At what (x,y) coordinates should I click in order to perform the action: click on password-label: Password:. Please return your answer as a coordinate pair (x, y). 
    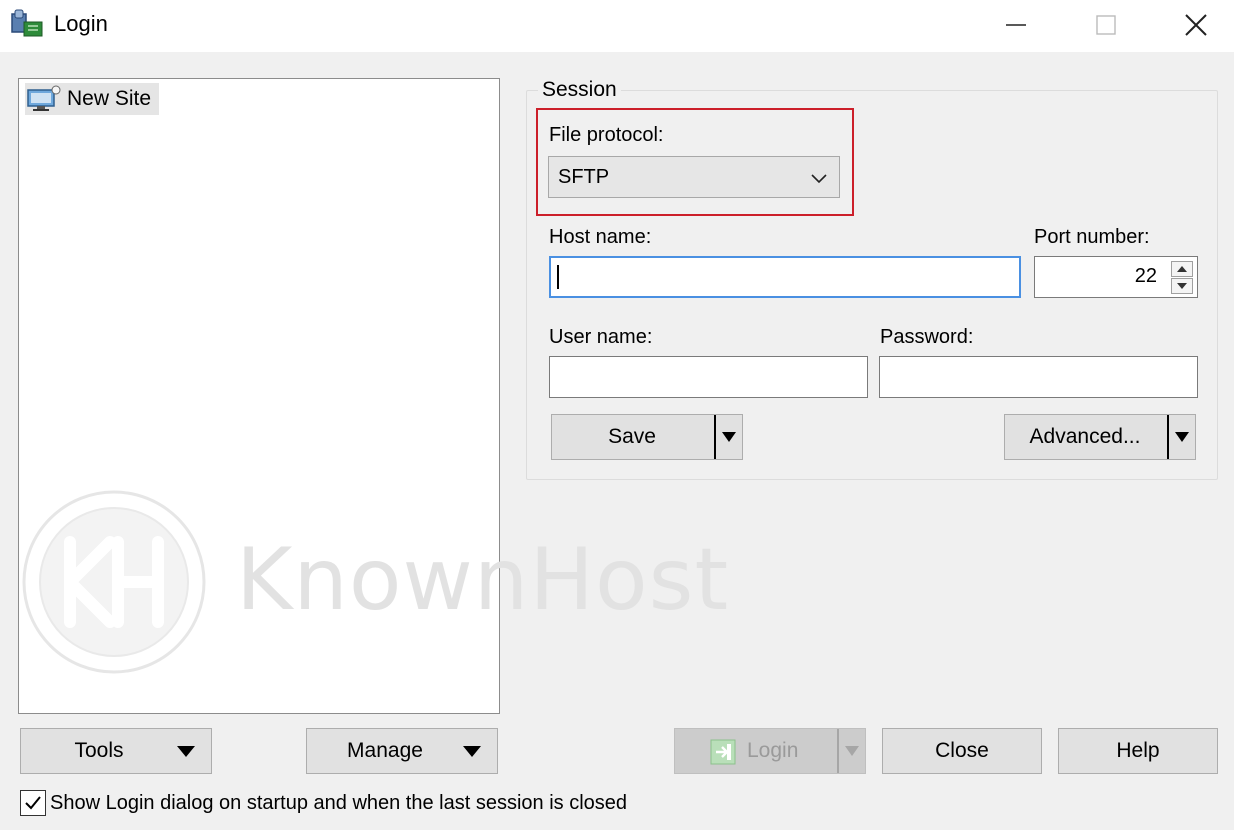
    Looking at the image, I should click on (927, 337).